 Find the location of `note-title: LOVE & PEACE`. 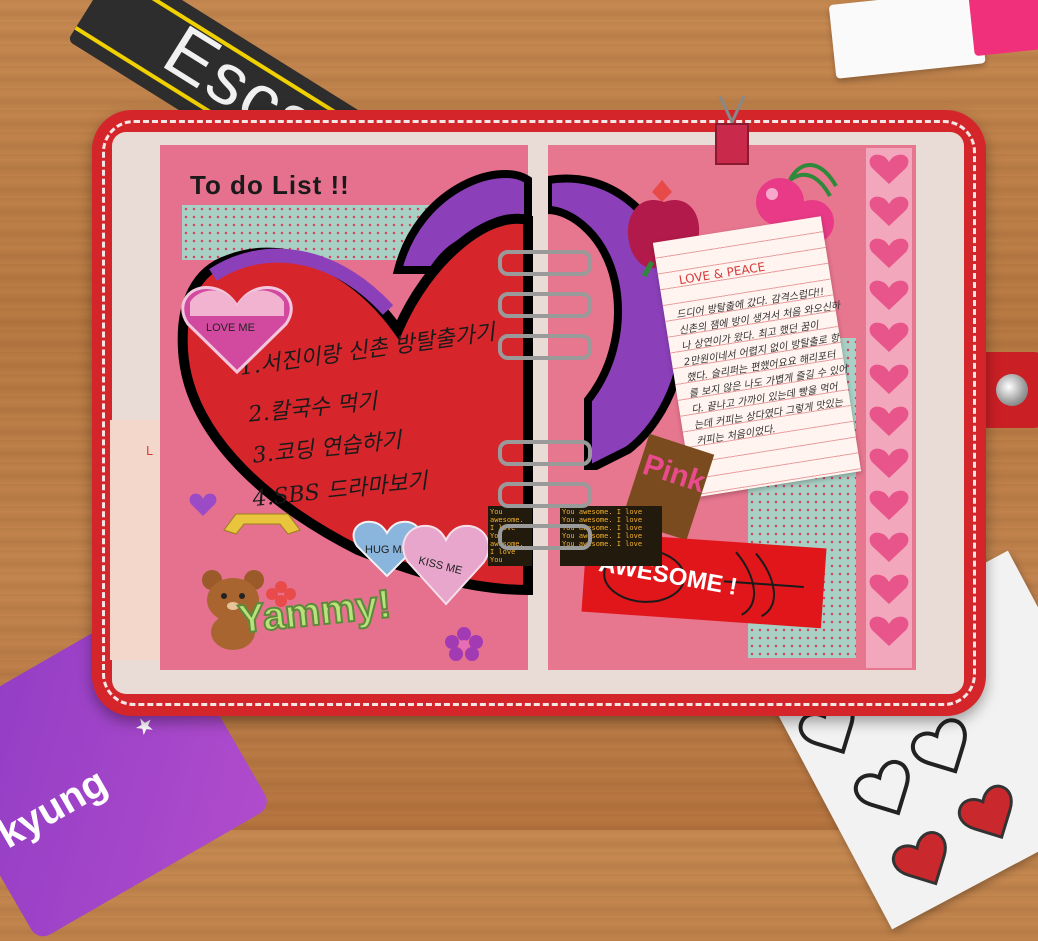

note-title: LOVE & PEACE is located at coordinates (722, 273).